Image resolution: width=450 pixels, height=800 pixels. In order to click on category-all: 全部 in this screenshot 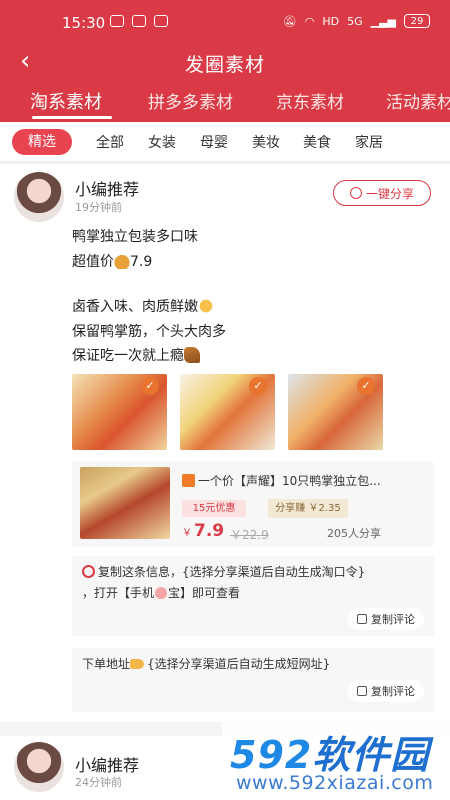, I will do `click(110, 142)`.